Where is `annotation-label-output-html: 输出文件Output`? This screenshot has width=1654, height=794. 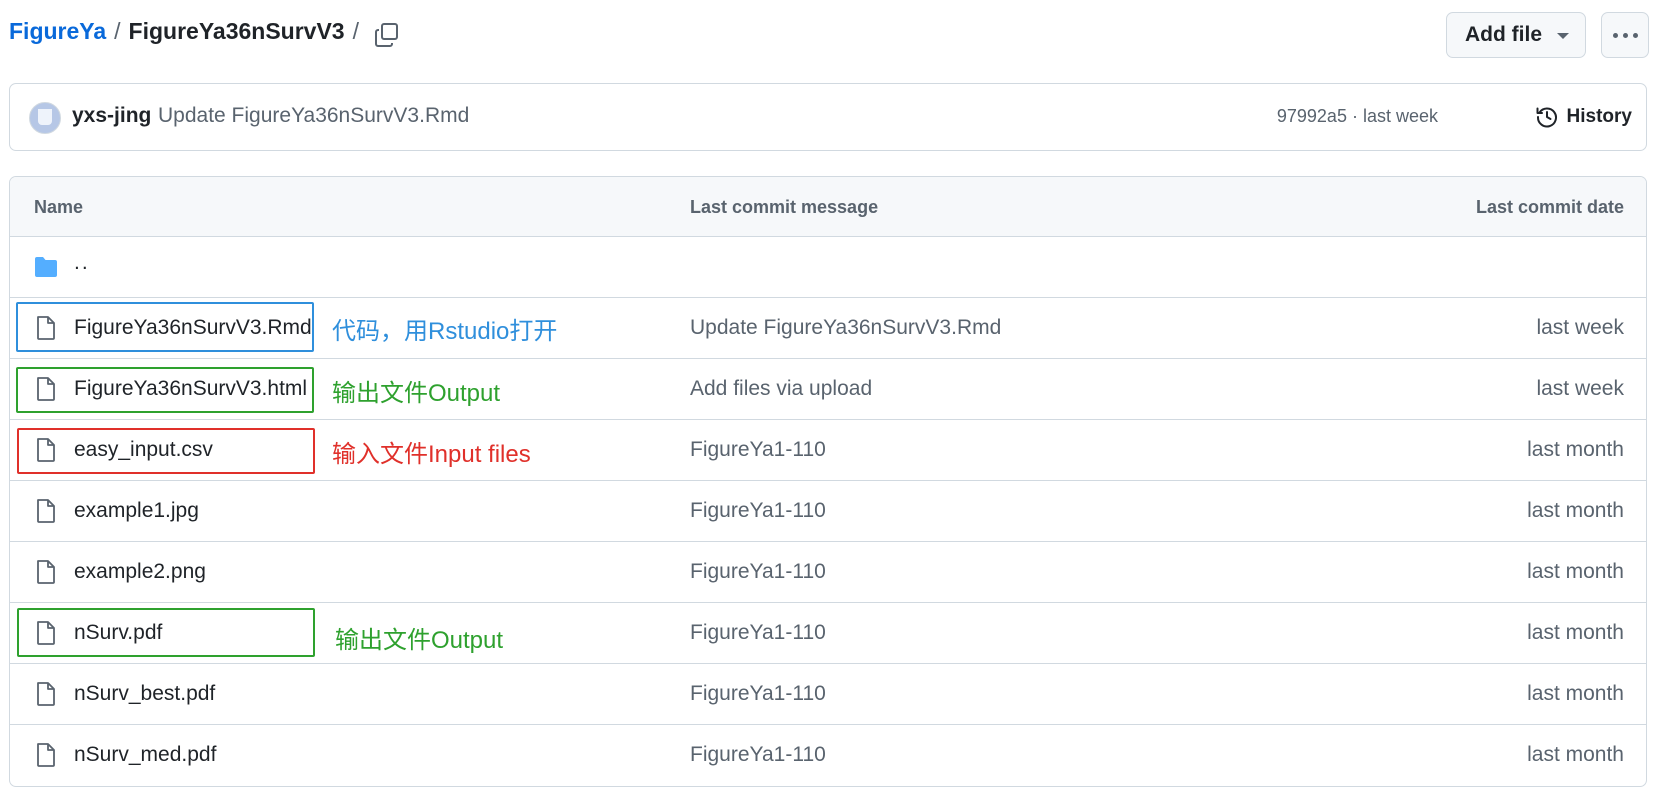 annotation-label-output-html: 输出文件Output is located at coordinates (416, 393).